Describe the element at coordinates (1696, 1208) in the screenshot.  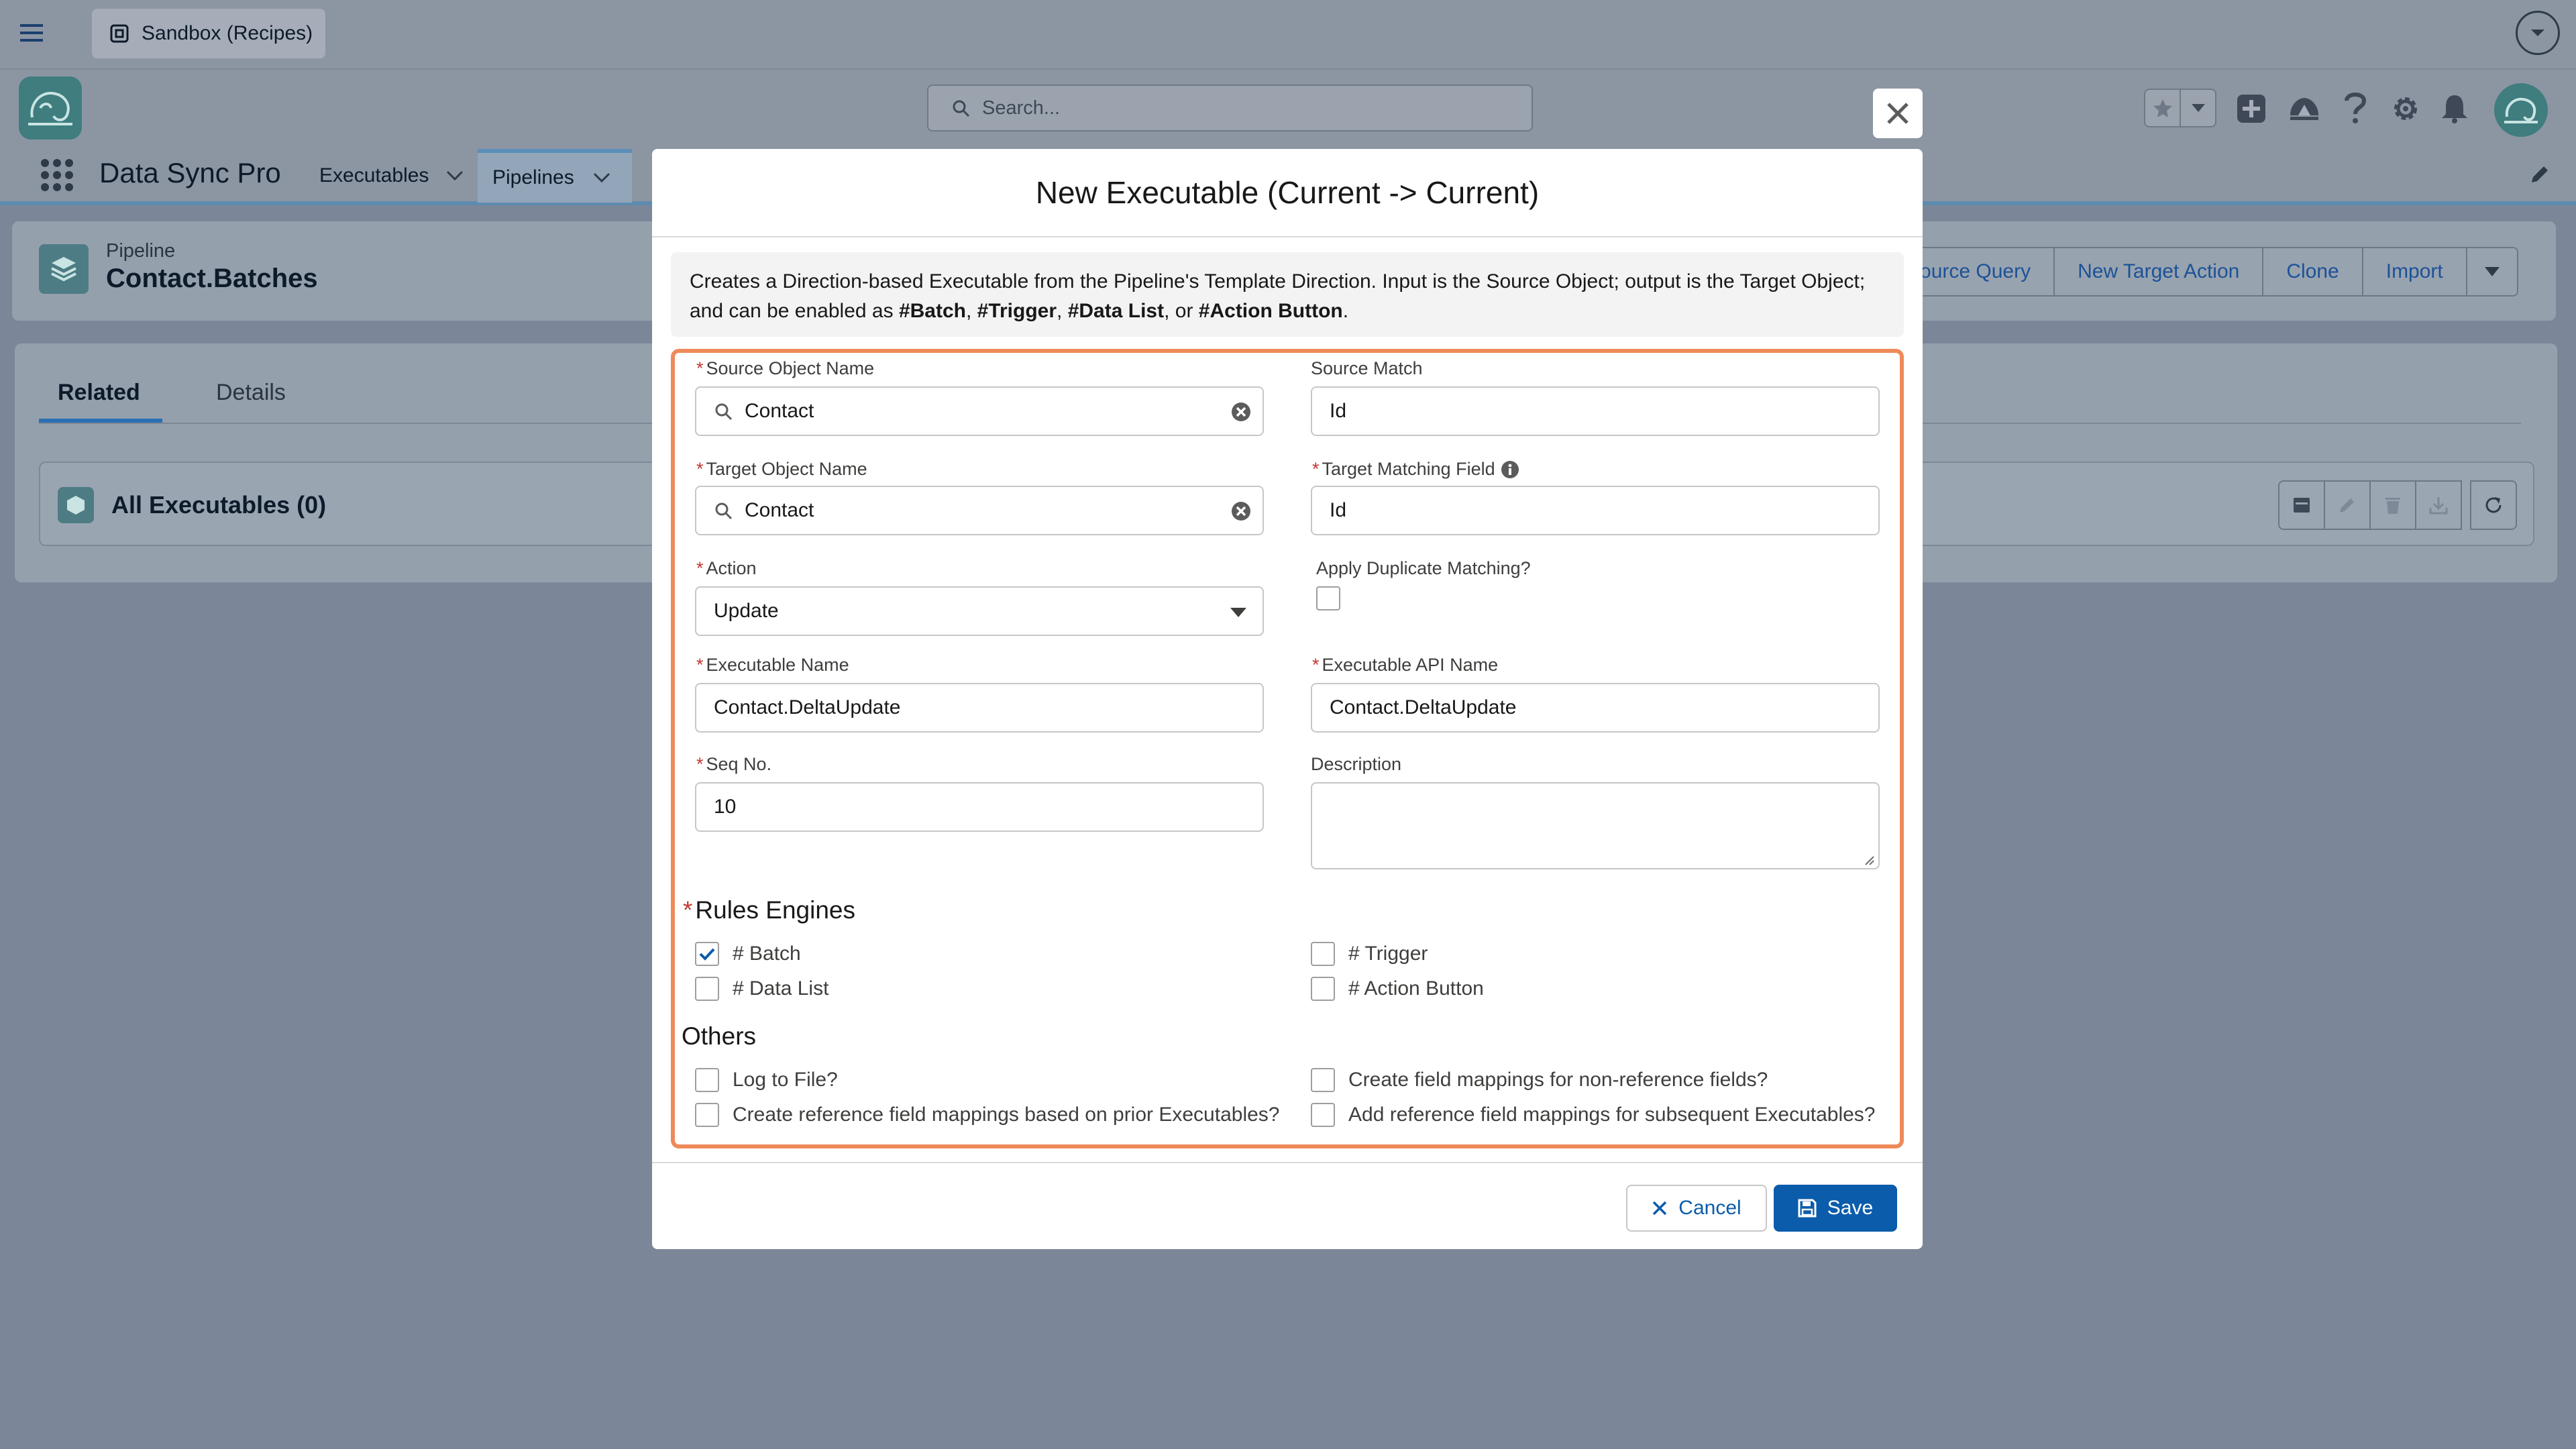
I see `cancel-button: Cancel` at that location.